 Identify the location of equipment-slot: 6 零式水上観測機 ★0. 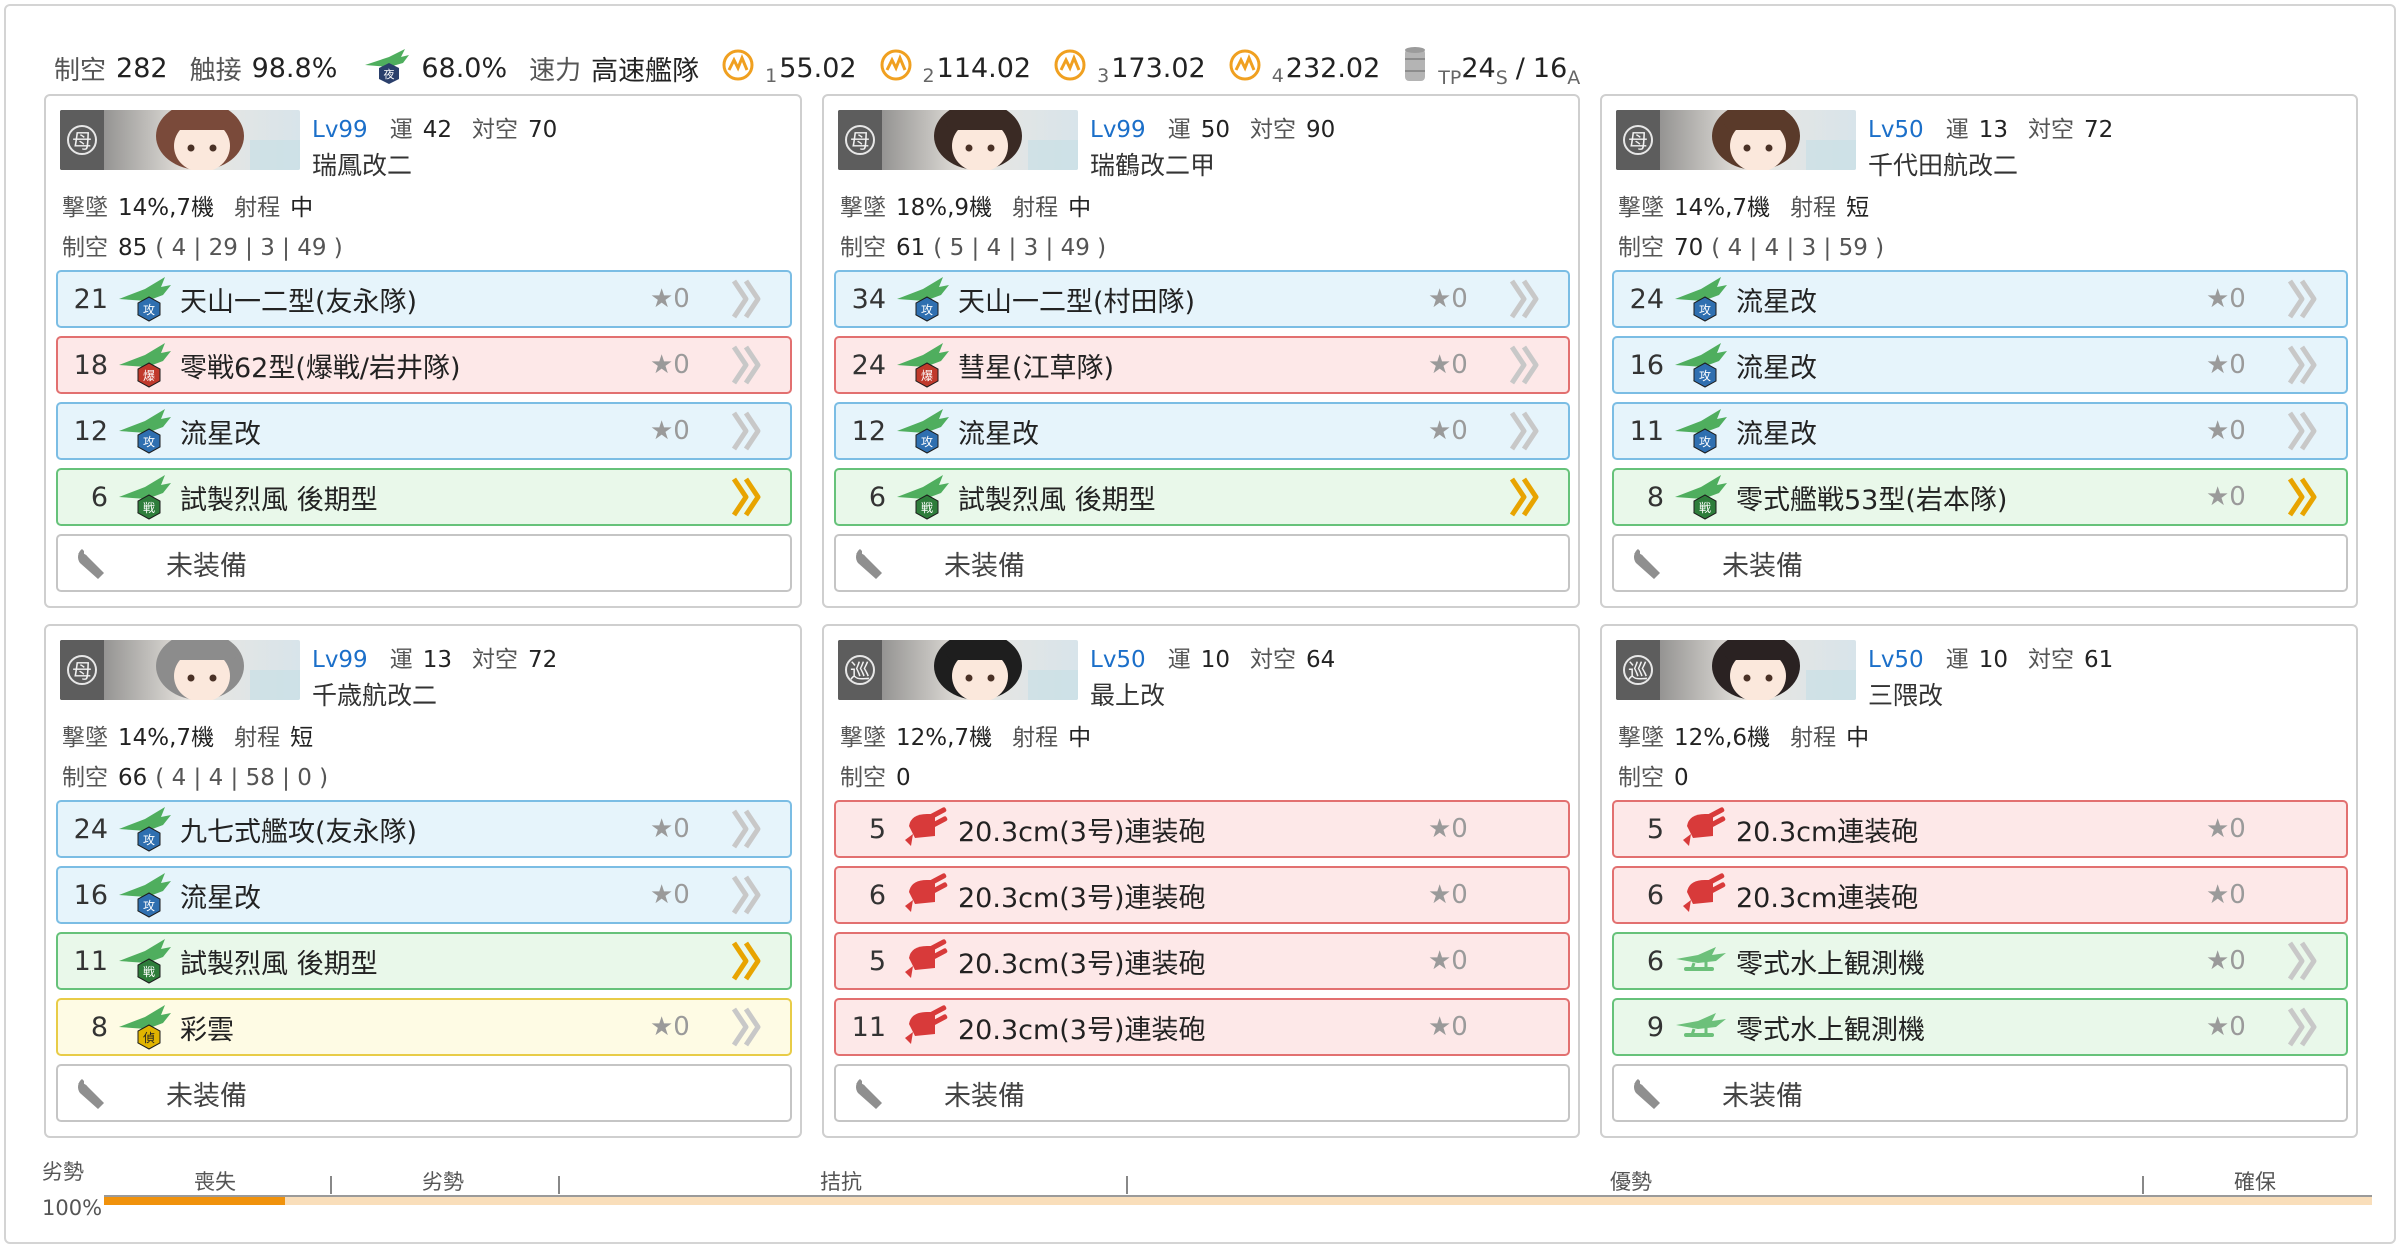
(1980, 961).